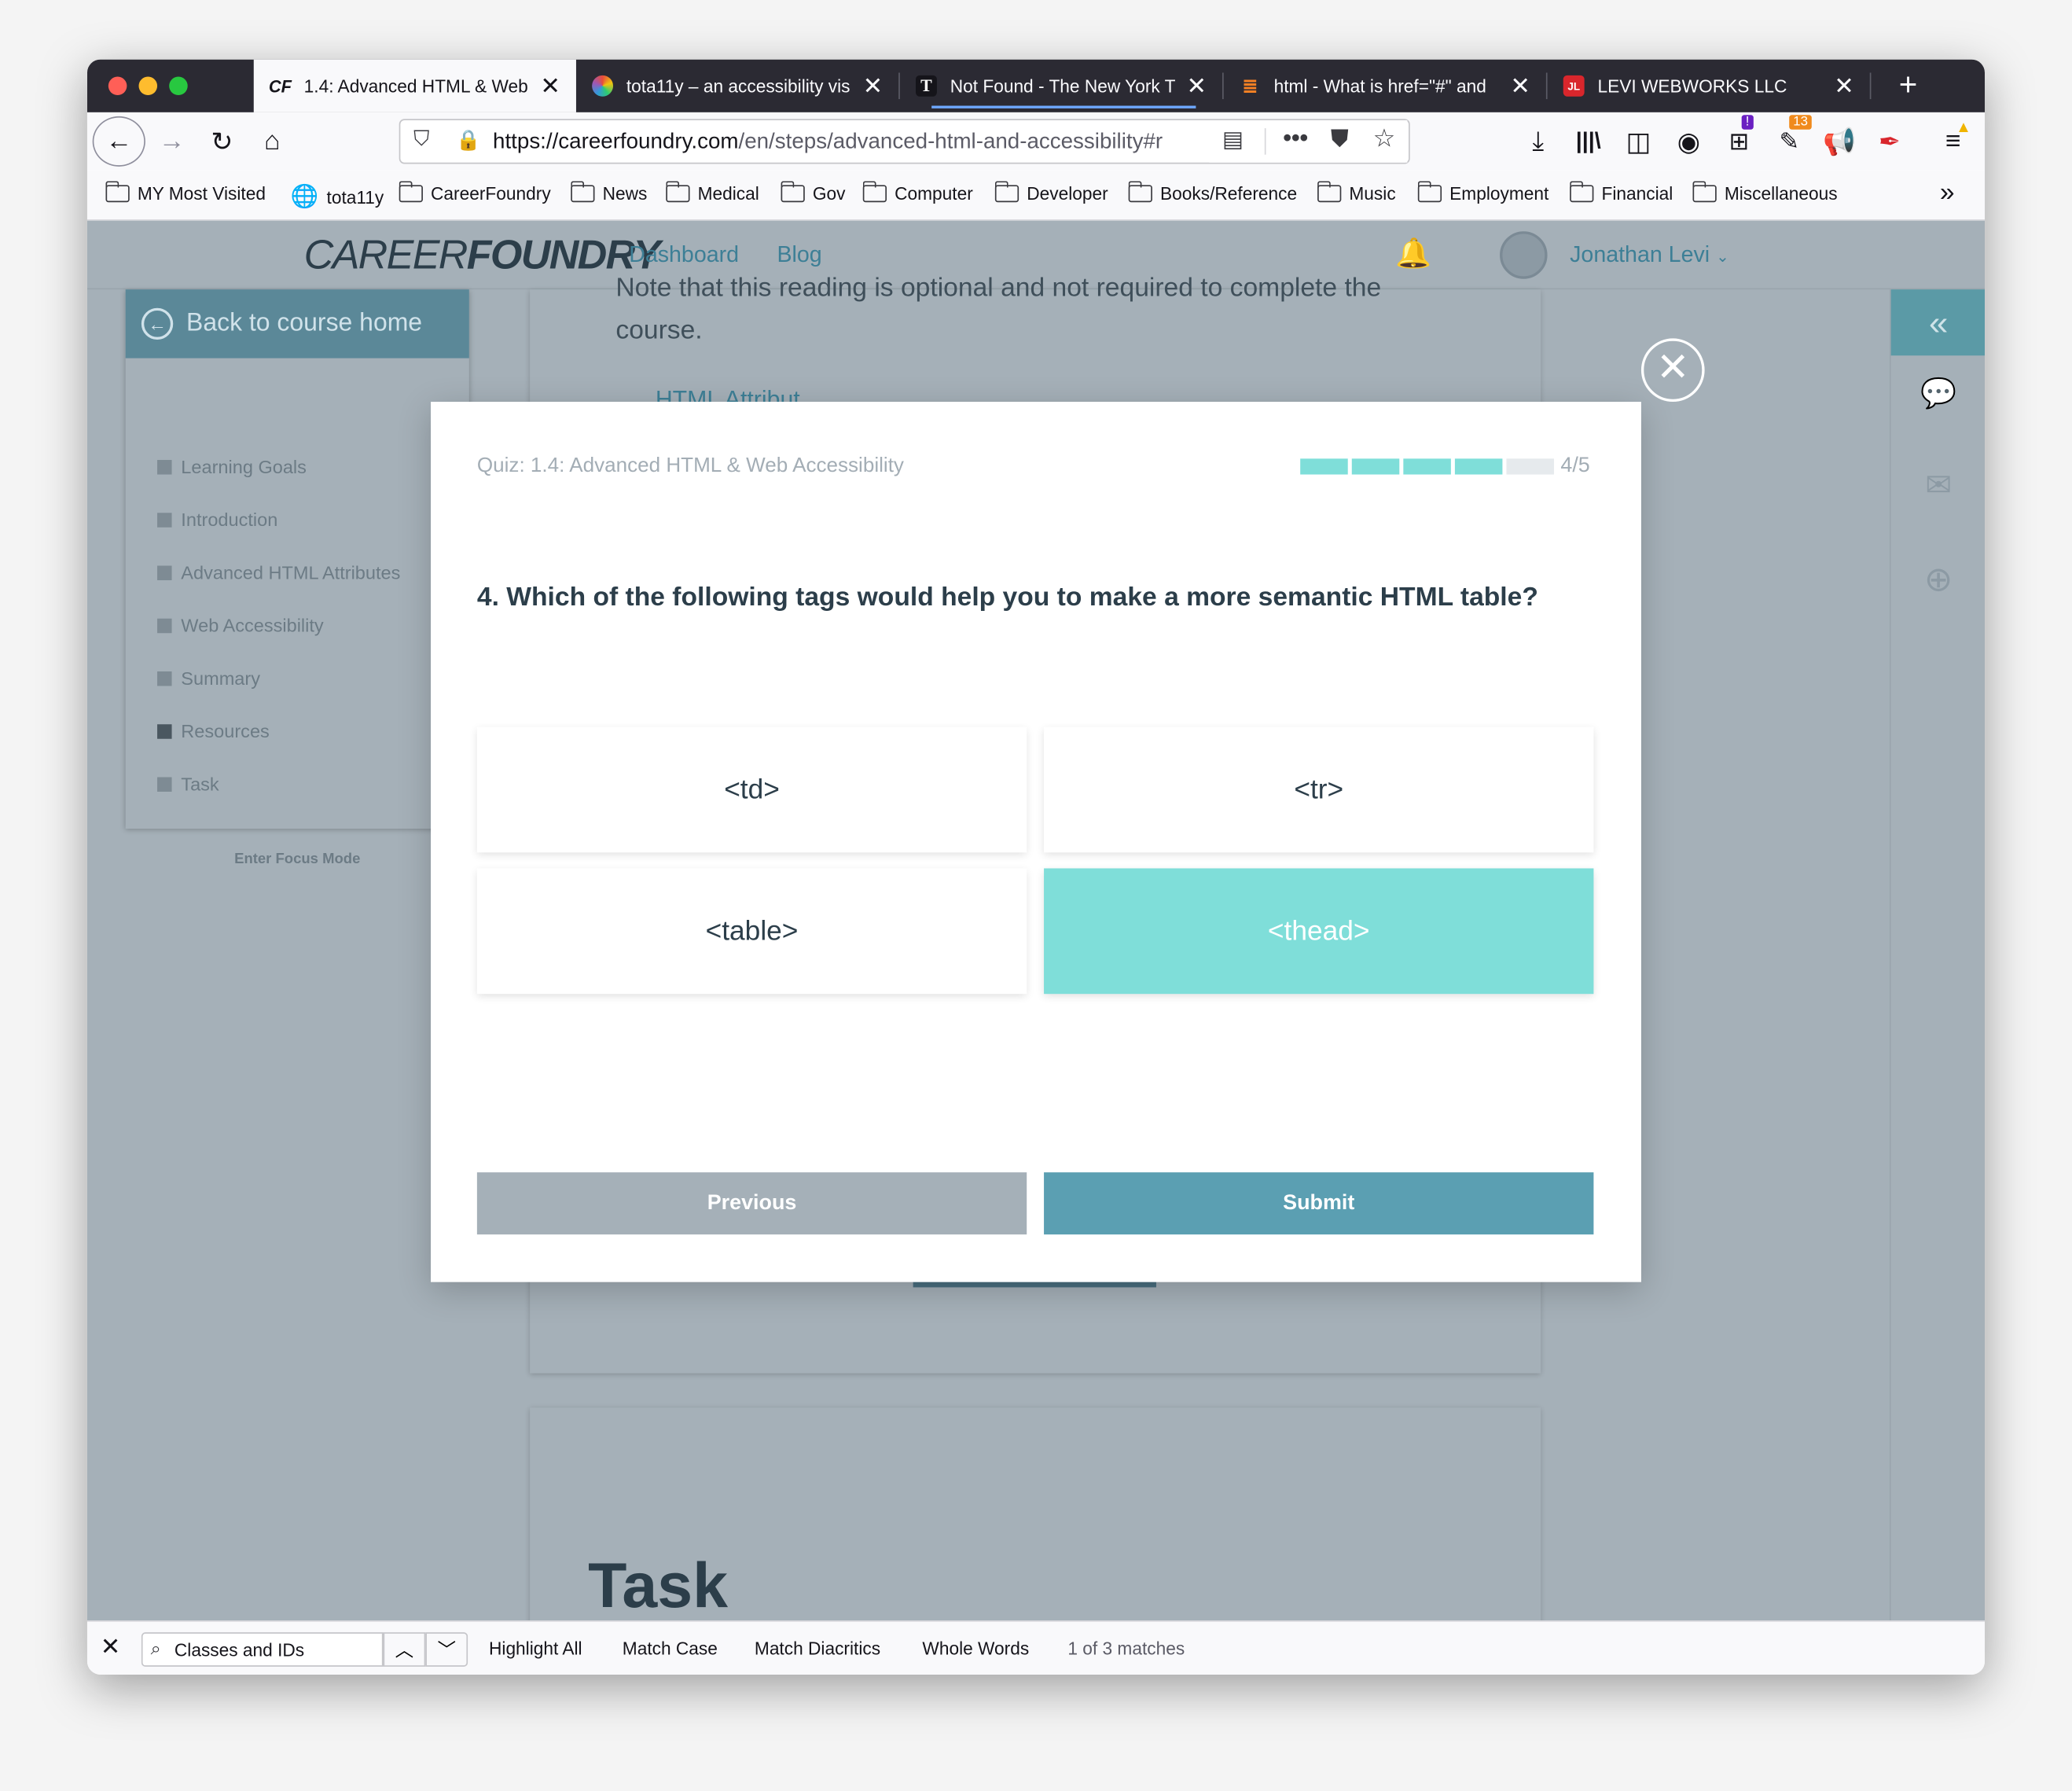 The width and height of the screenshot is (2072, 1791). I want to click on sidebar-item-task: Task, so click(188, 783).